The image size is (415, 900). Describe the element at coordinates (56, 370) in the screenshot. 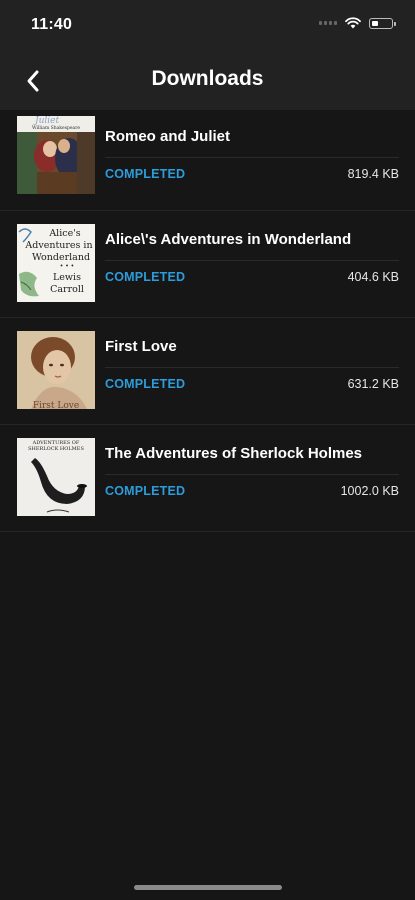

I see `book-cover-first-love: First Love` at that location.